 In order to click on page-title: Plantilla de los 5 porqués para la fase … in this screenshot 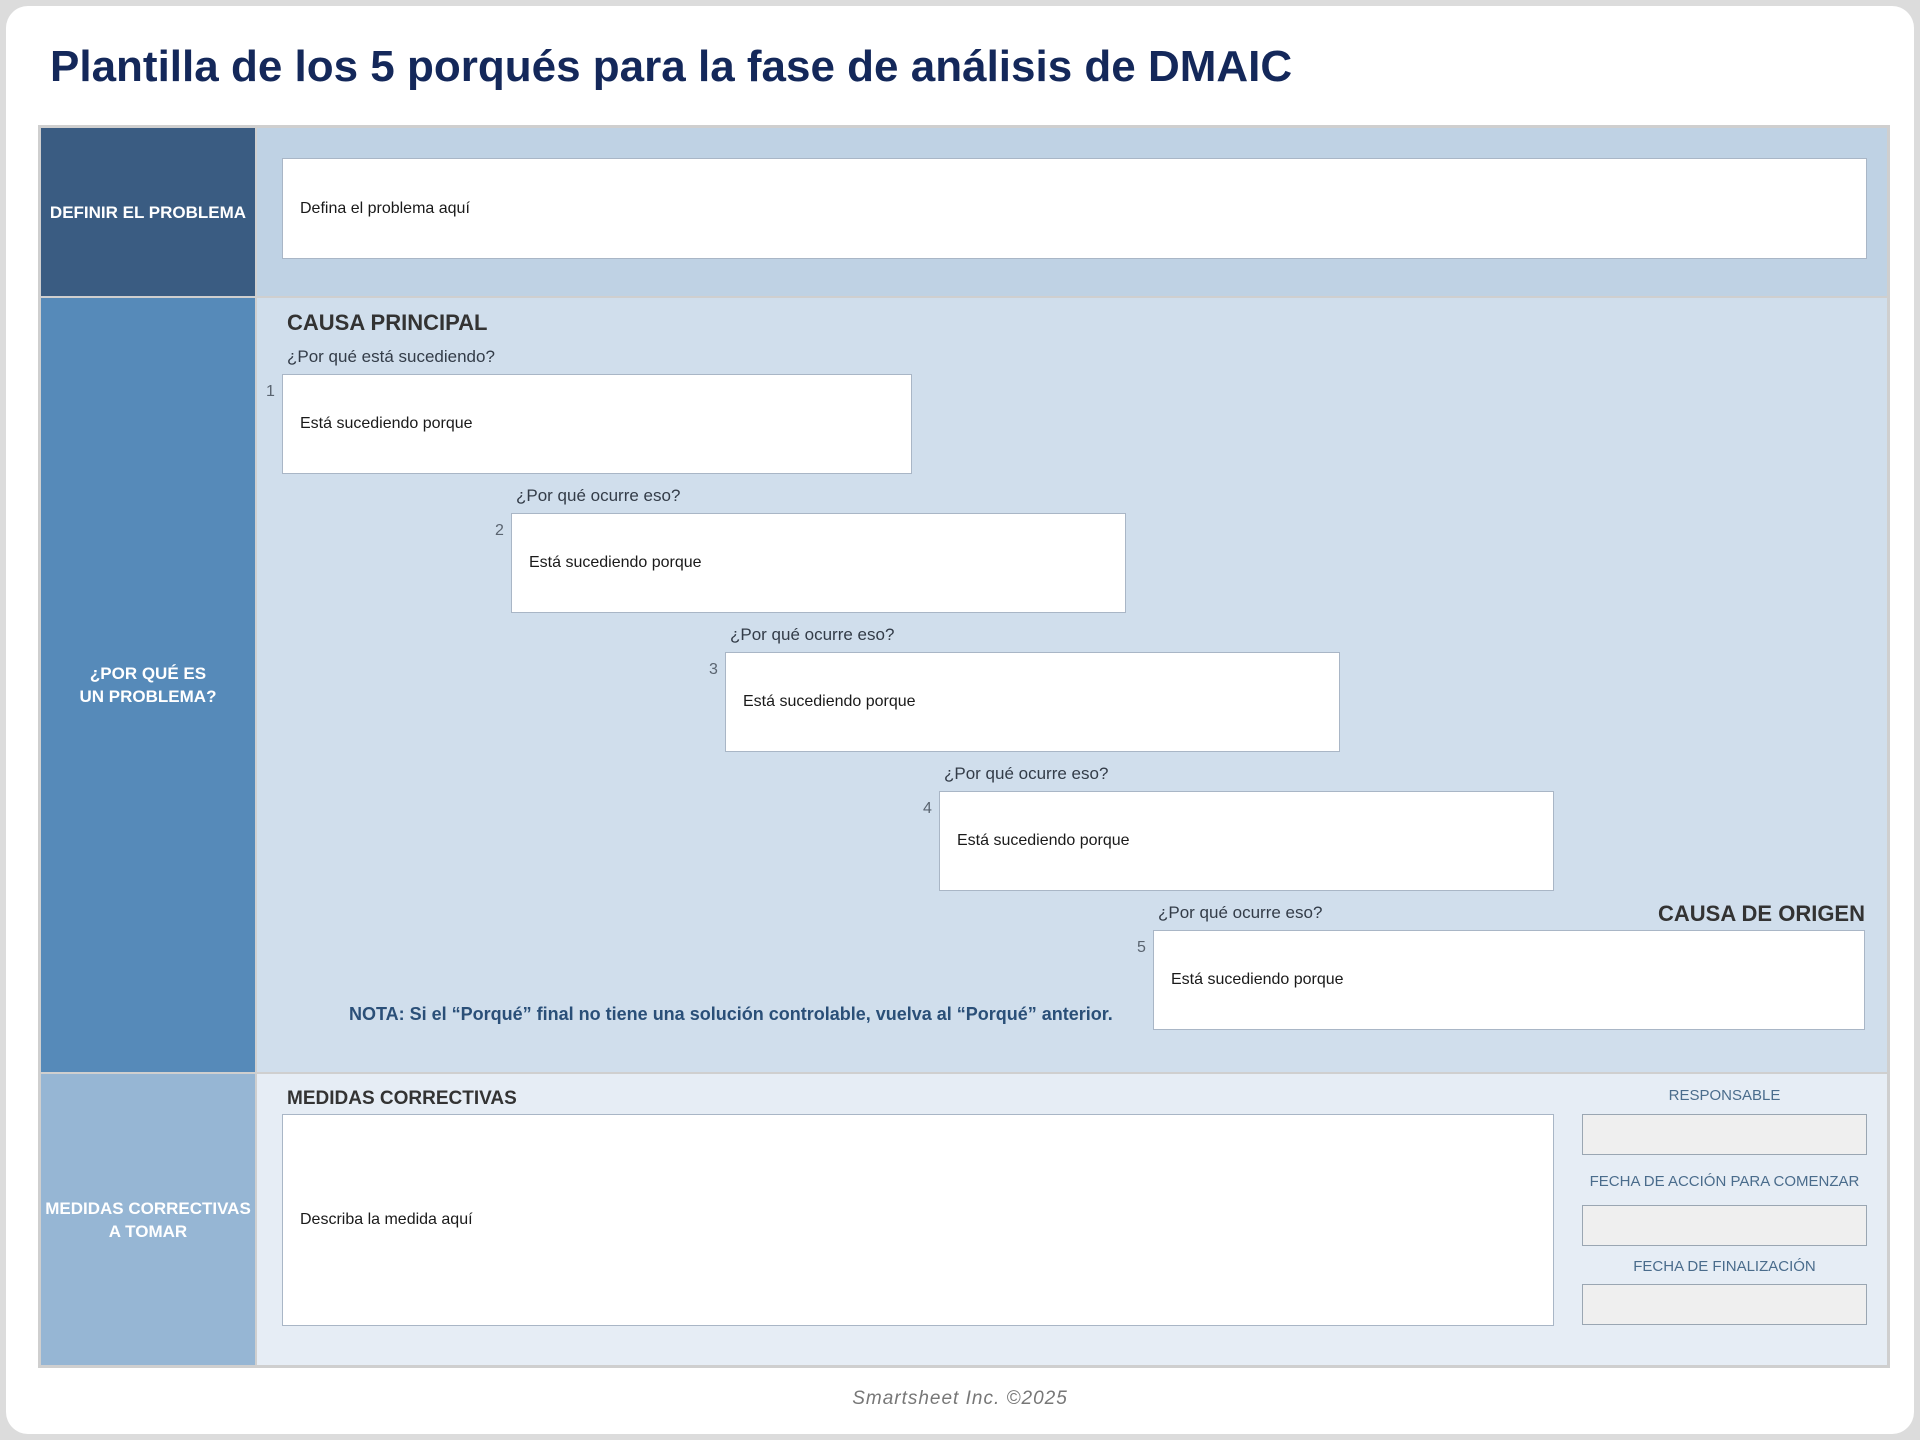, I will do `click(671, 66)`.